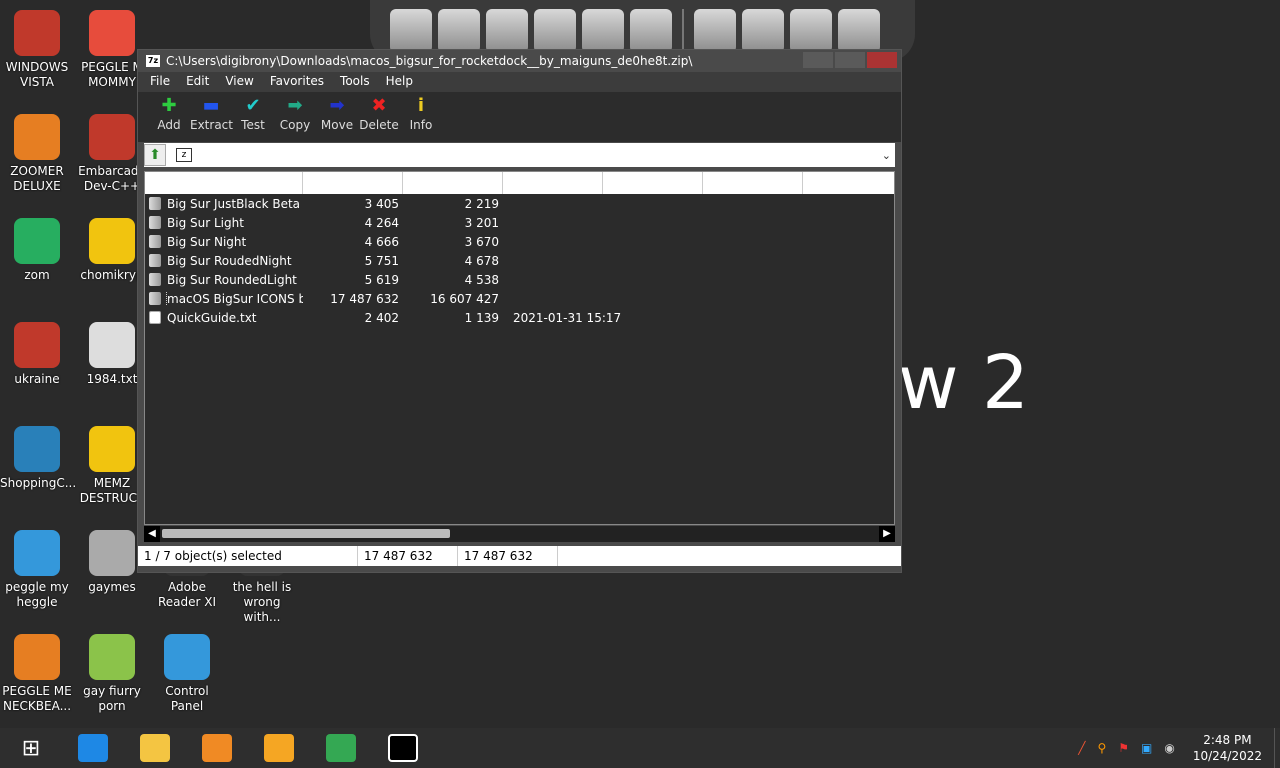  I want to click on column-header-created, so click(653, 183).